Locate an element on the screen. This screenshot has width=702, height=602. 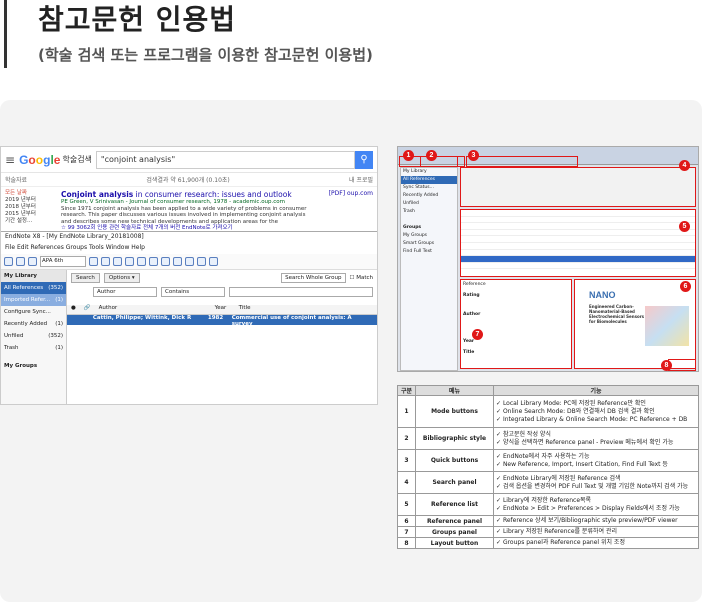
row-num: 8 is located at coordinates (406, 543).